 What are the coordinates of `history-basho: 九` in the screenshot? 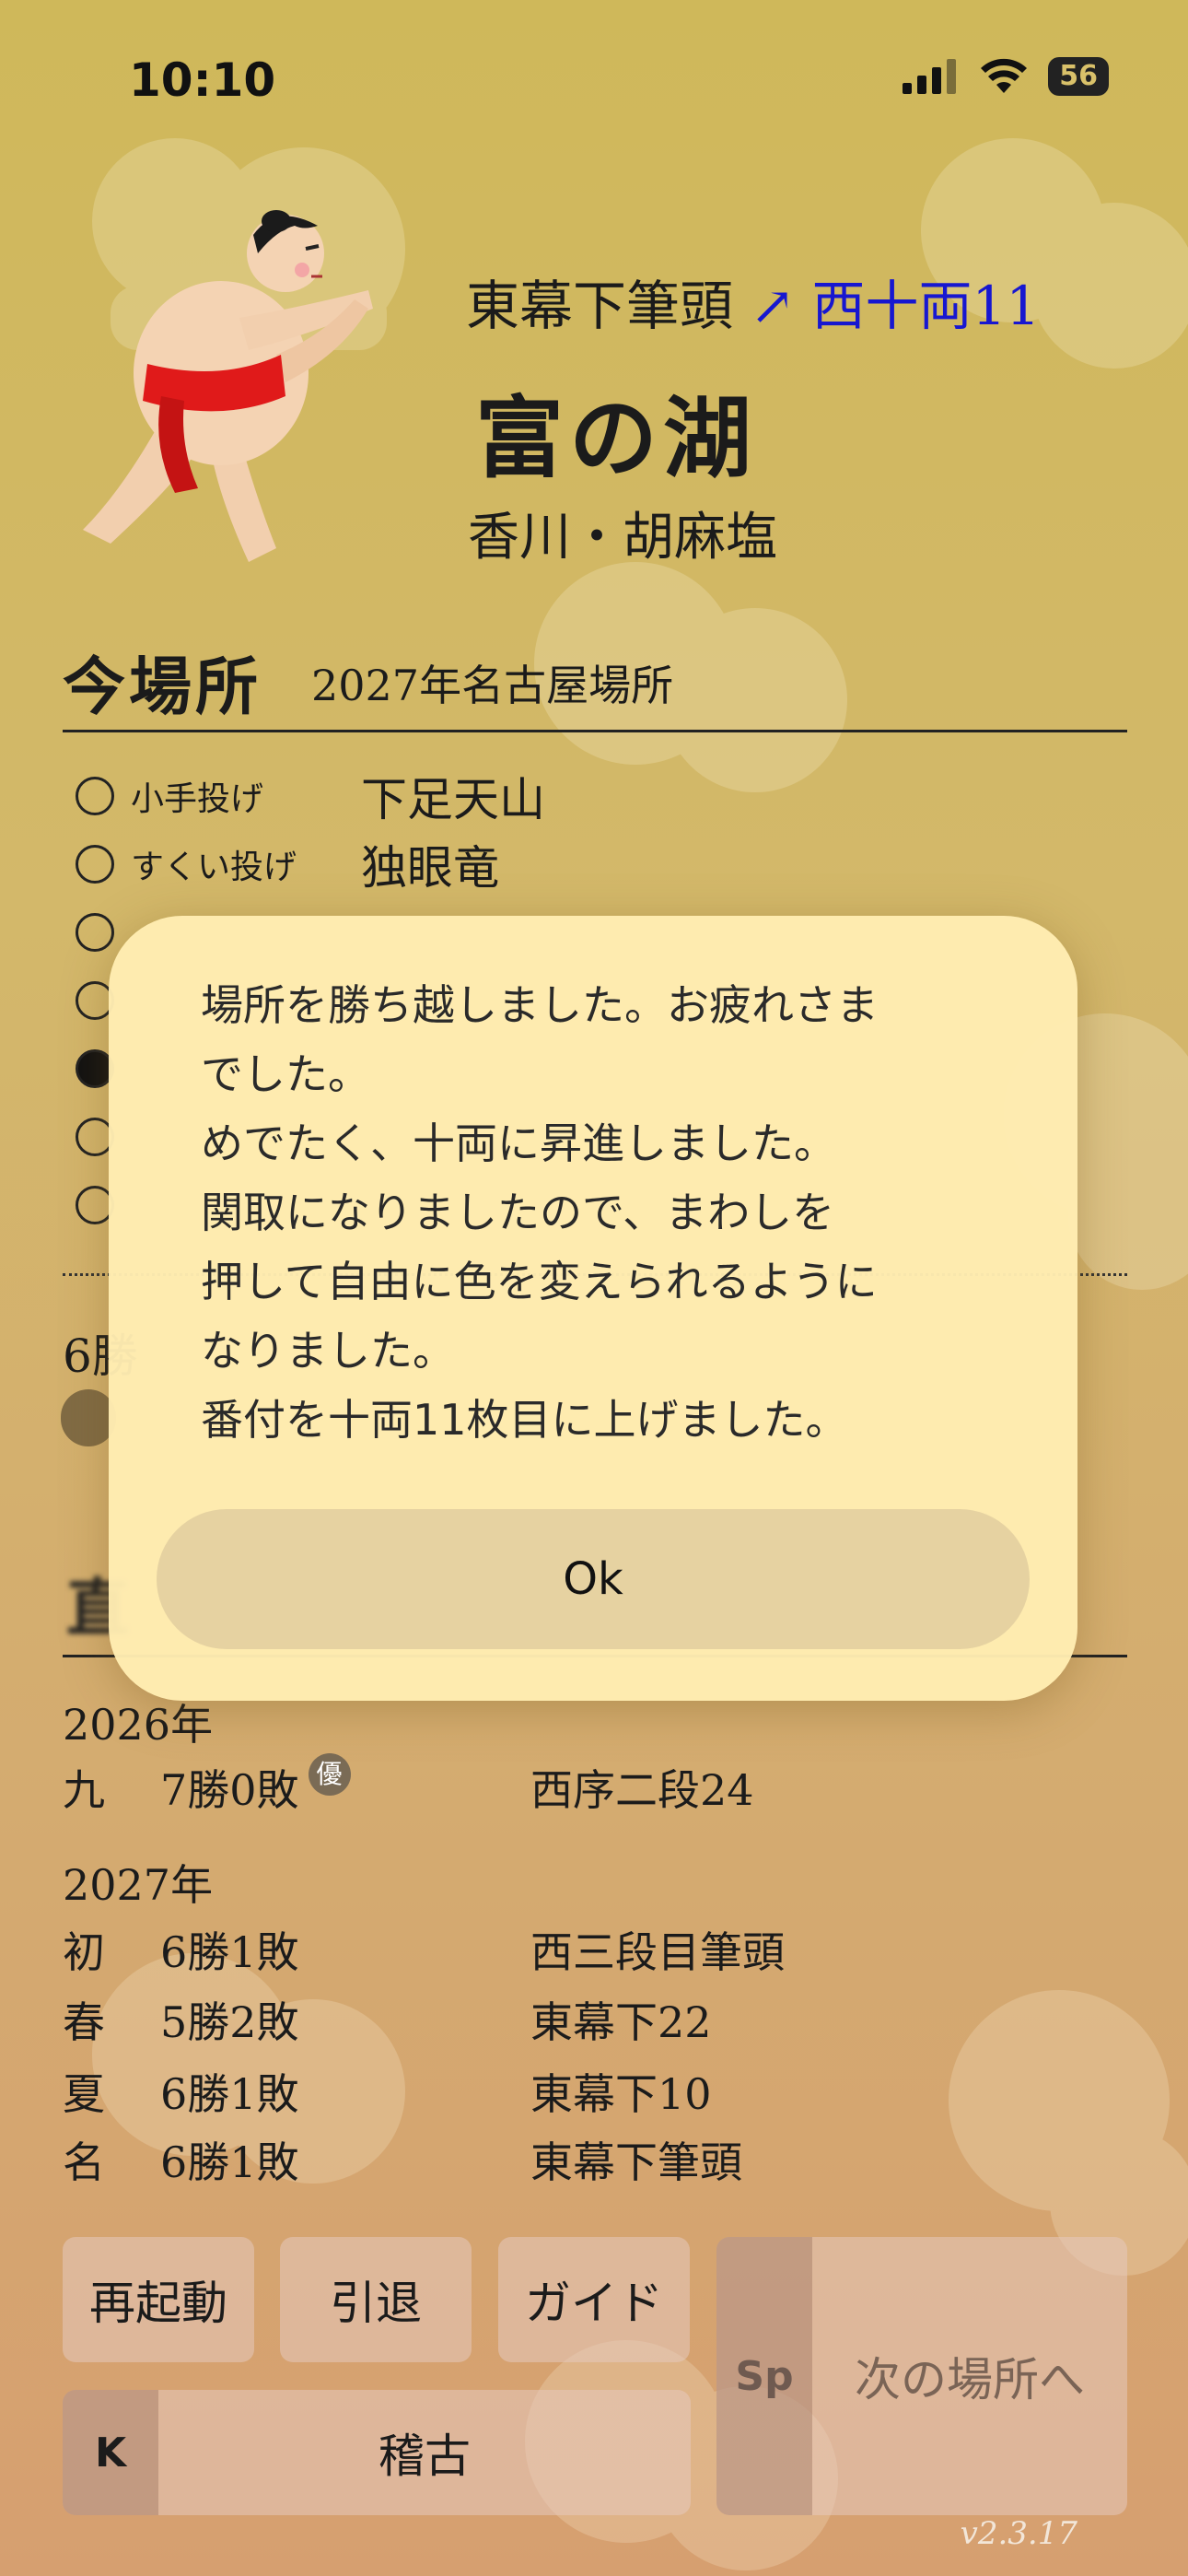 It's located at (84, 1790).